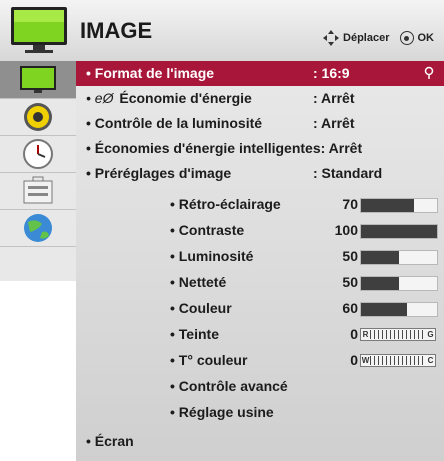 The width and height of the screenshot is (444, 461). I want to click on category-sidebar, so click(38, 171).